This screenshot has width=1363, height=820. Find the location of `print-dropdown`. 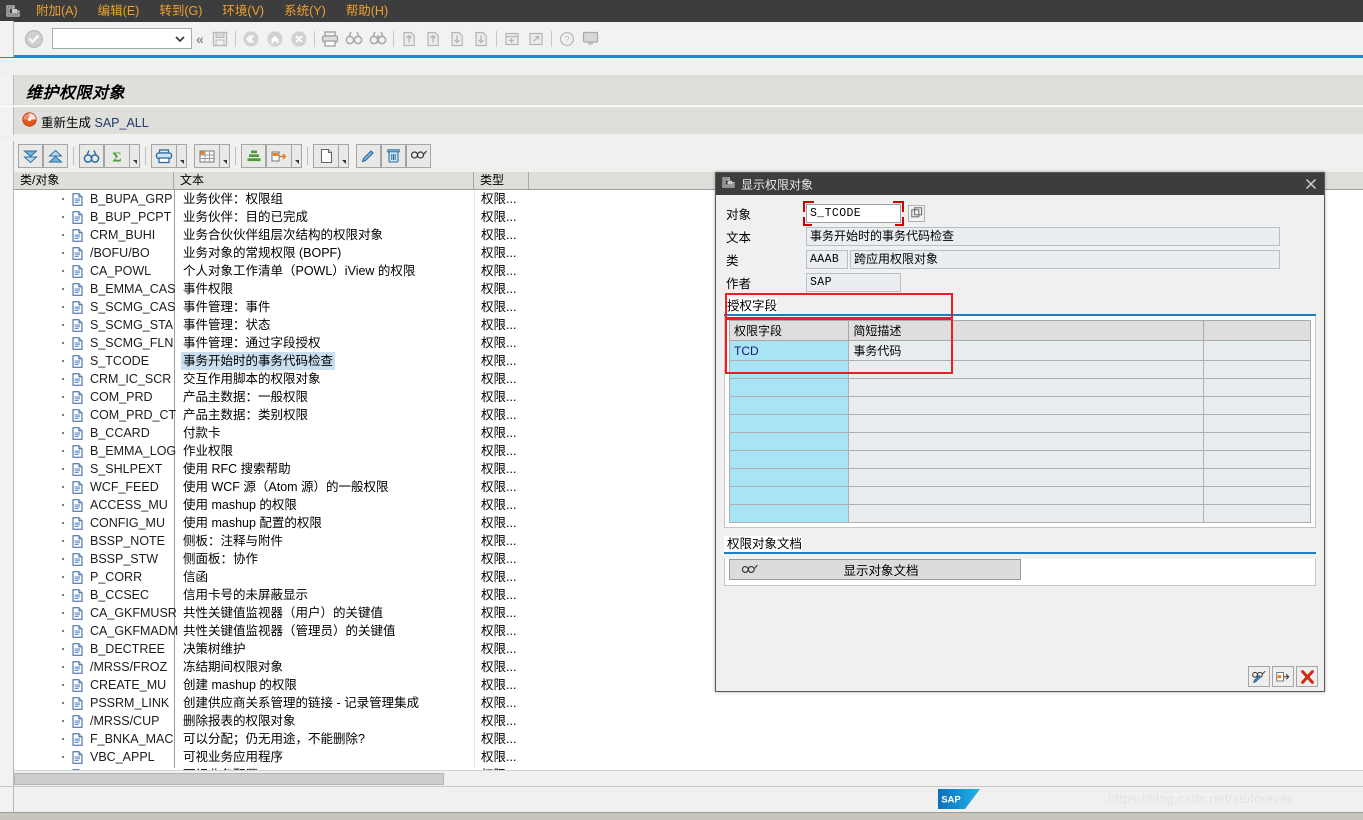

print-dropdown is located at coordinates (181, 156).